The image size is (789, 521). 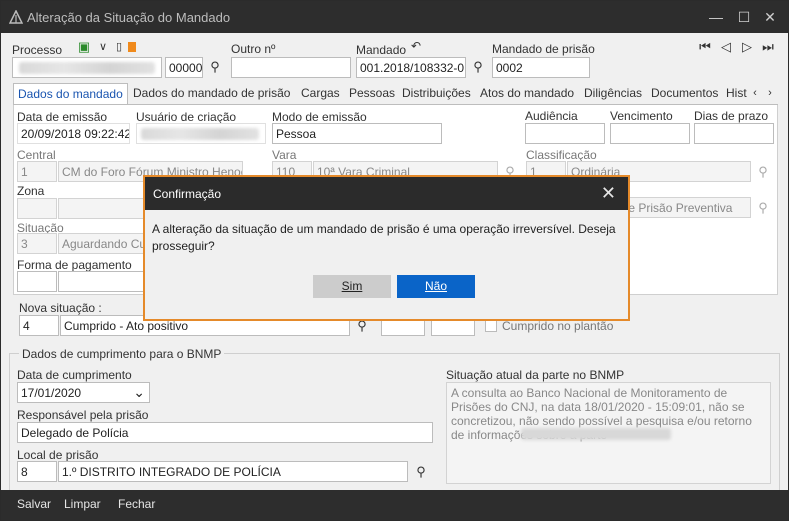 I want to click on sim-button: Sim, so click(x=352, y=286).